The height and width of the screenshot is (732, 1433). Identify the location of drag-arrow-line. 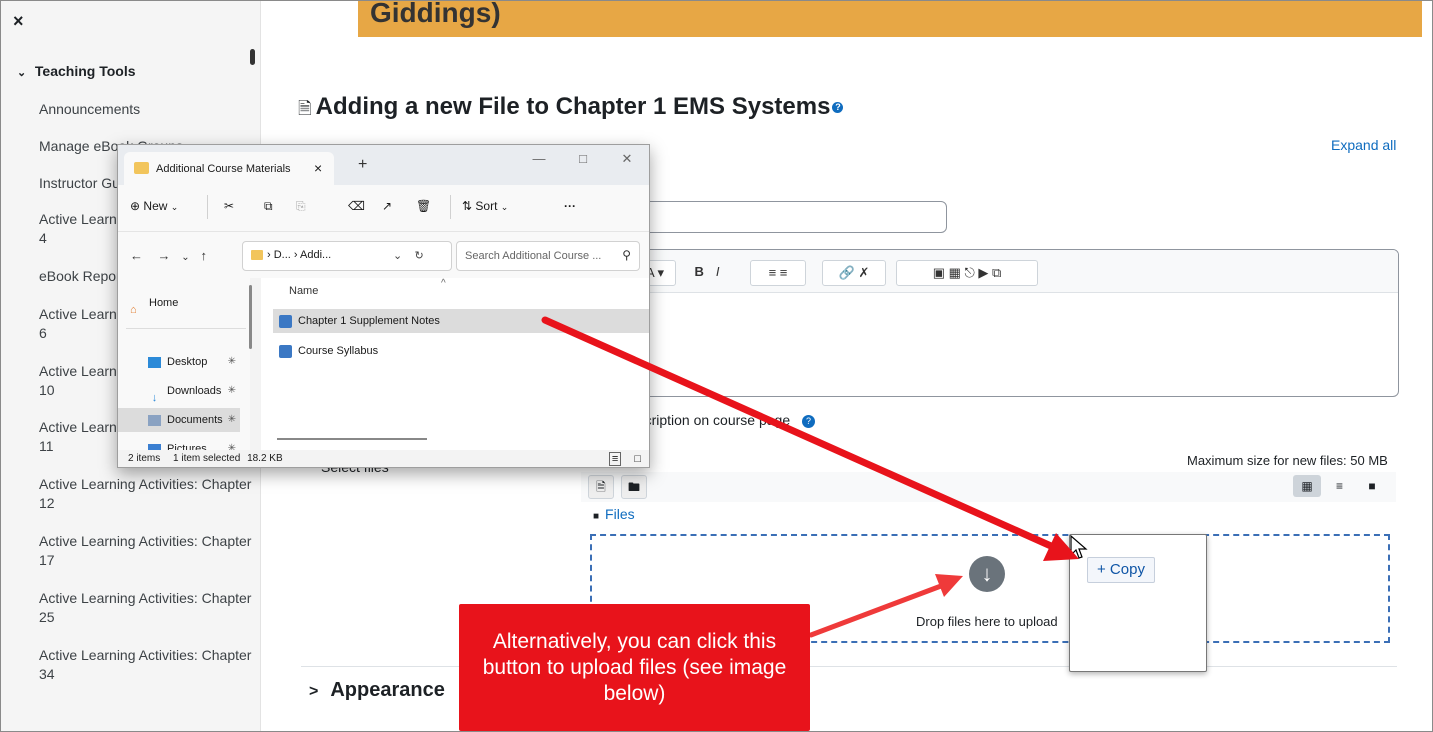
(798, 433).